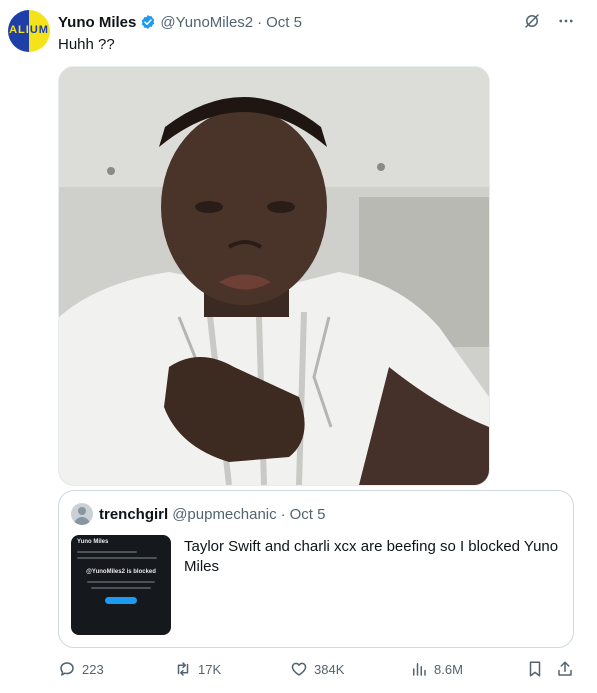 This screenshot has height=693, width=597. What do you see at coordinates (97, 22) in the screenshot?
I see `author-name: Yuno Miles` at bounding box center [97, 22].